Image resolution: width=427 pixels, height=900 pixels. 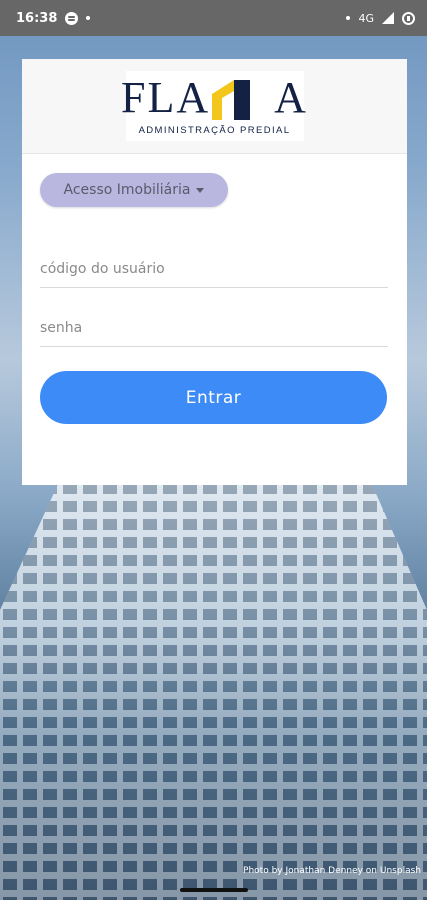 What do you see at coordinates (214, 328) in the screenshot?
I see `password-input` at bounding box center [214, 328].